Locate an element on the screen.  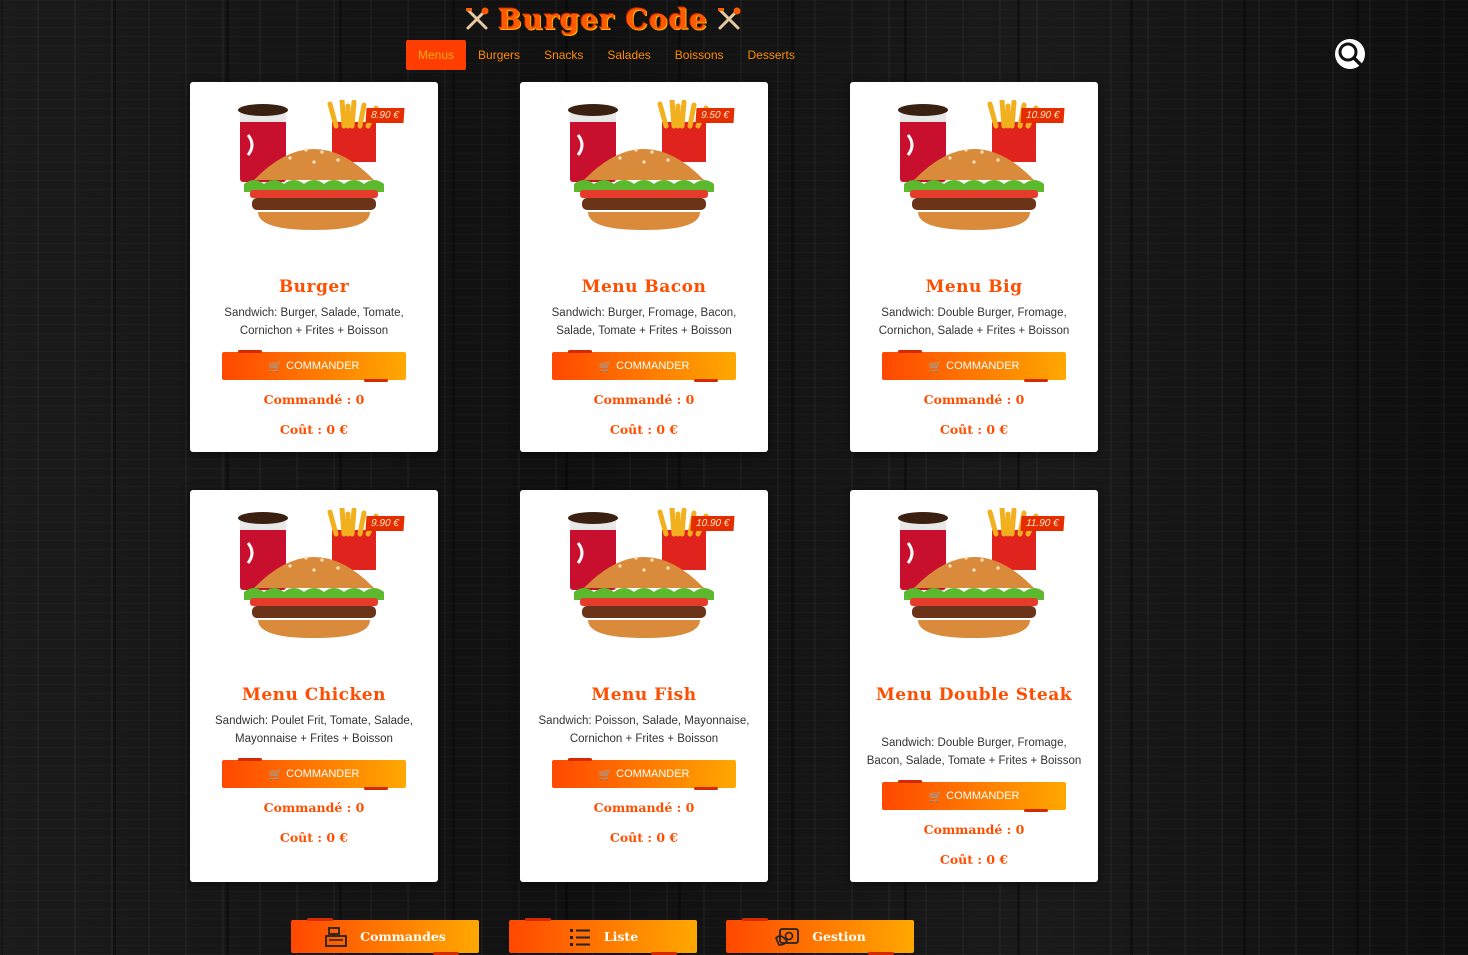
menu-title: Menu Chicken is located at coordinates (314, 695).